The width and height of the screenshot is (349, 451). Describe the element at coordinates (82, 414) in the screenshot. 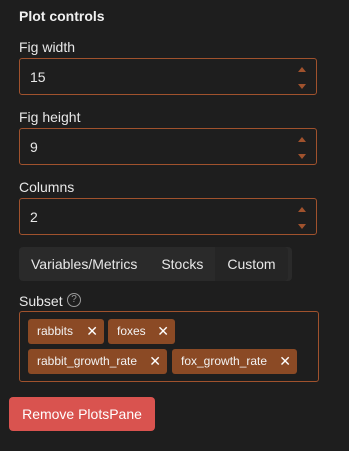

I see `remove-plotspane-button: Remove PlotsPane` at that location.